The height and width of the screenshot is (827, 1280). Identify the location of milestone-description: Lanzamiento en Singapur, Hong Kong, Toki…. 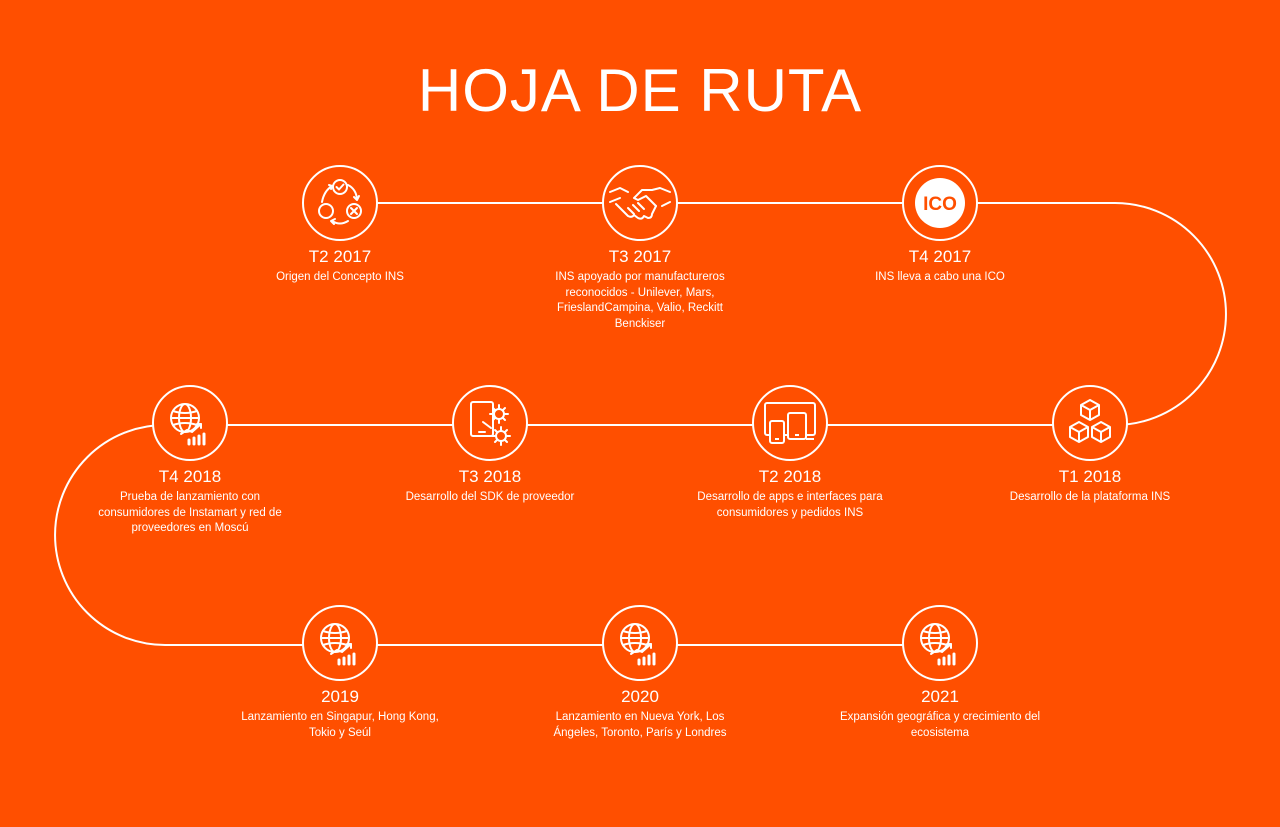
(340, 725).